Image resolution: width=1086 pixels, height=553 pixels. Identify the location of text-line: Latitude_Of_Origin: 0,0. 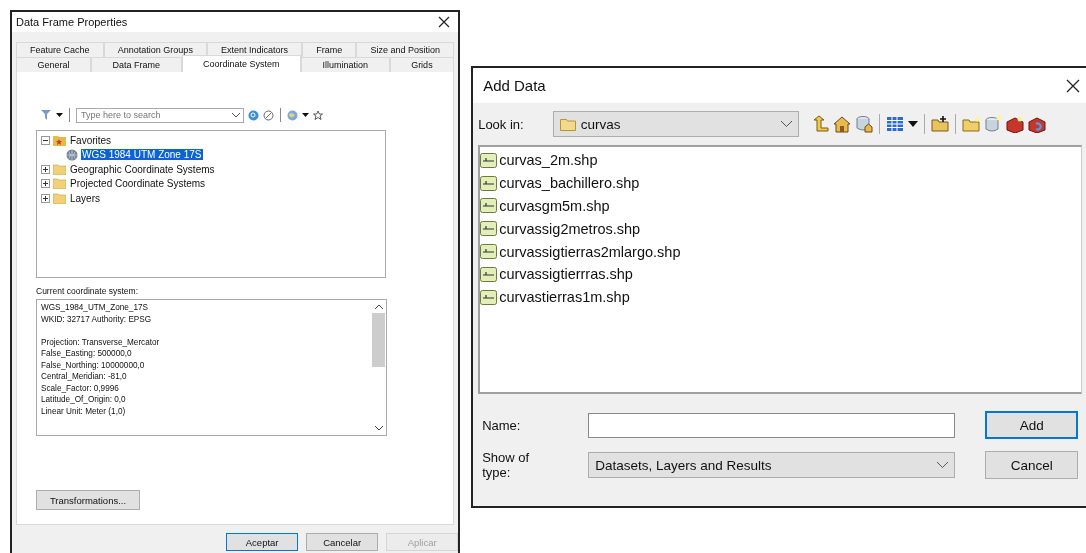
(84, 400).